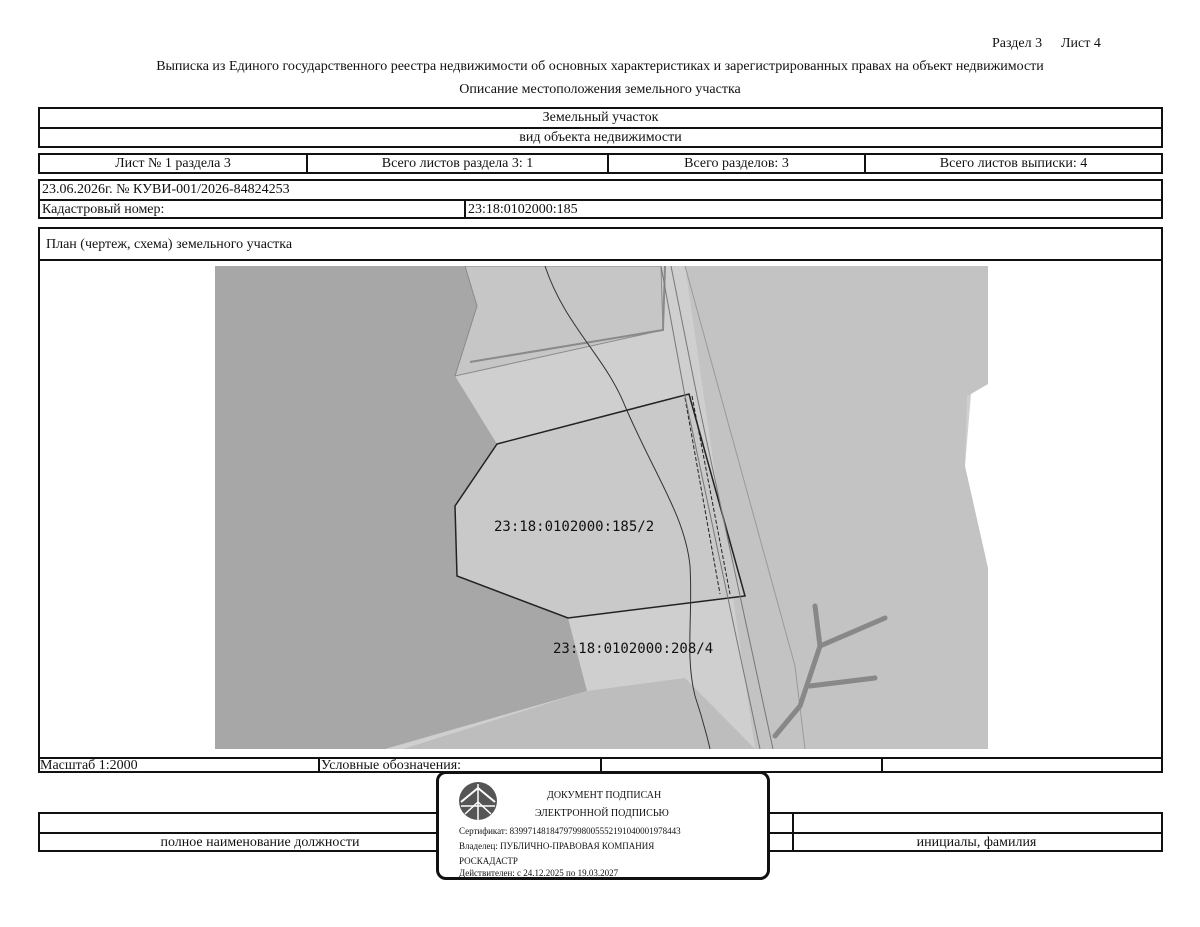 This screenshot has width=1200, height=927. Describe the element at coordinates (976, 842) in the screenshot. I see `name-caption: инициалы, фамилия` at that location.